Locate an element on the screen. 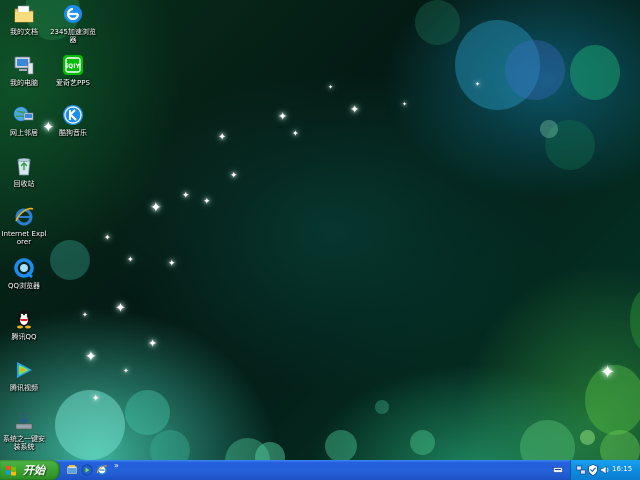 The image size is (640, 480). icon-label: 2345加速浏览器 is located at coordinates (73, 36).